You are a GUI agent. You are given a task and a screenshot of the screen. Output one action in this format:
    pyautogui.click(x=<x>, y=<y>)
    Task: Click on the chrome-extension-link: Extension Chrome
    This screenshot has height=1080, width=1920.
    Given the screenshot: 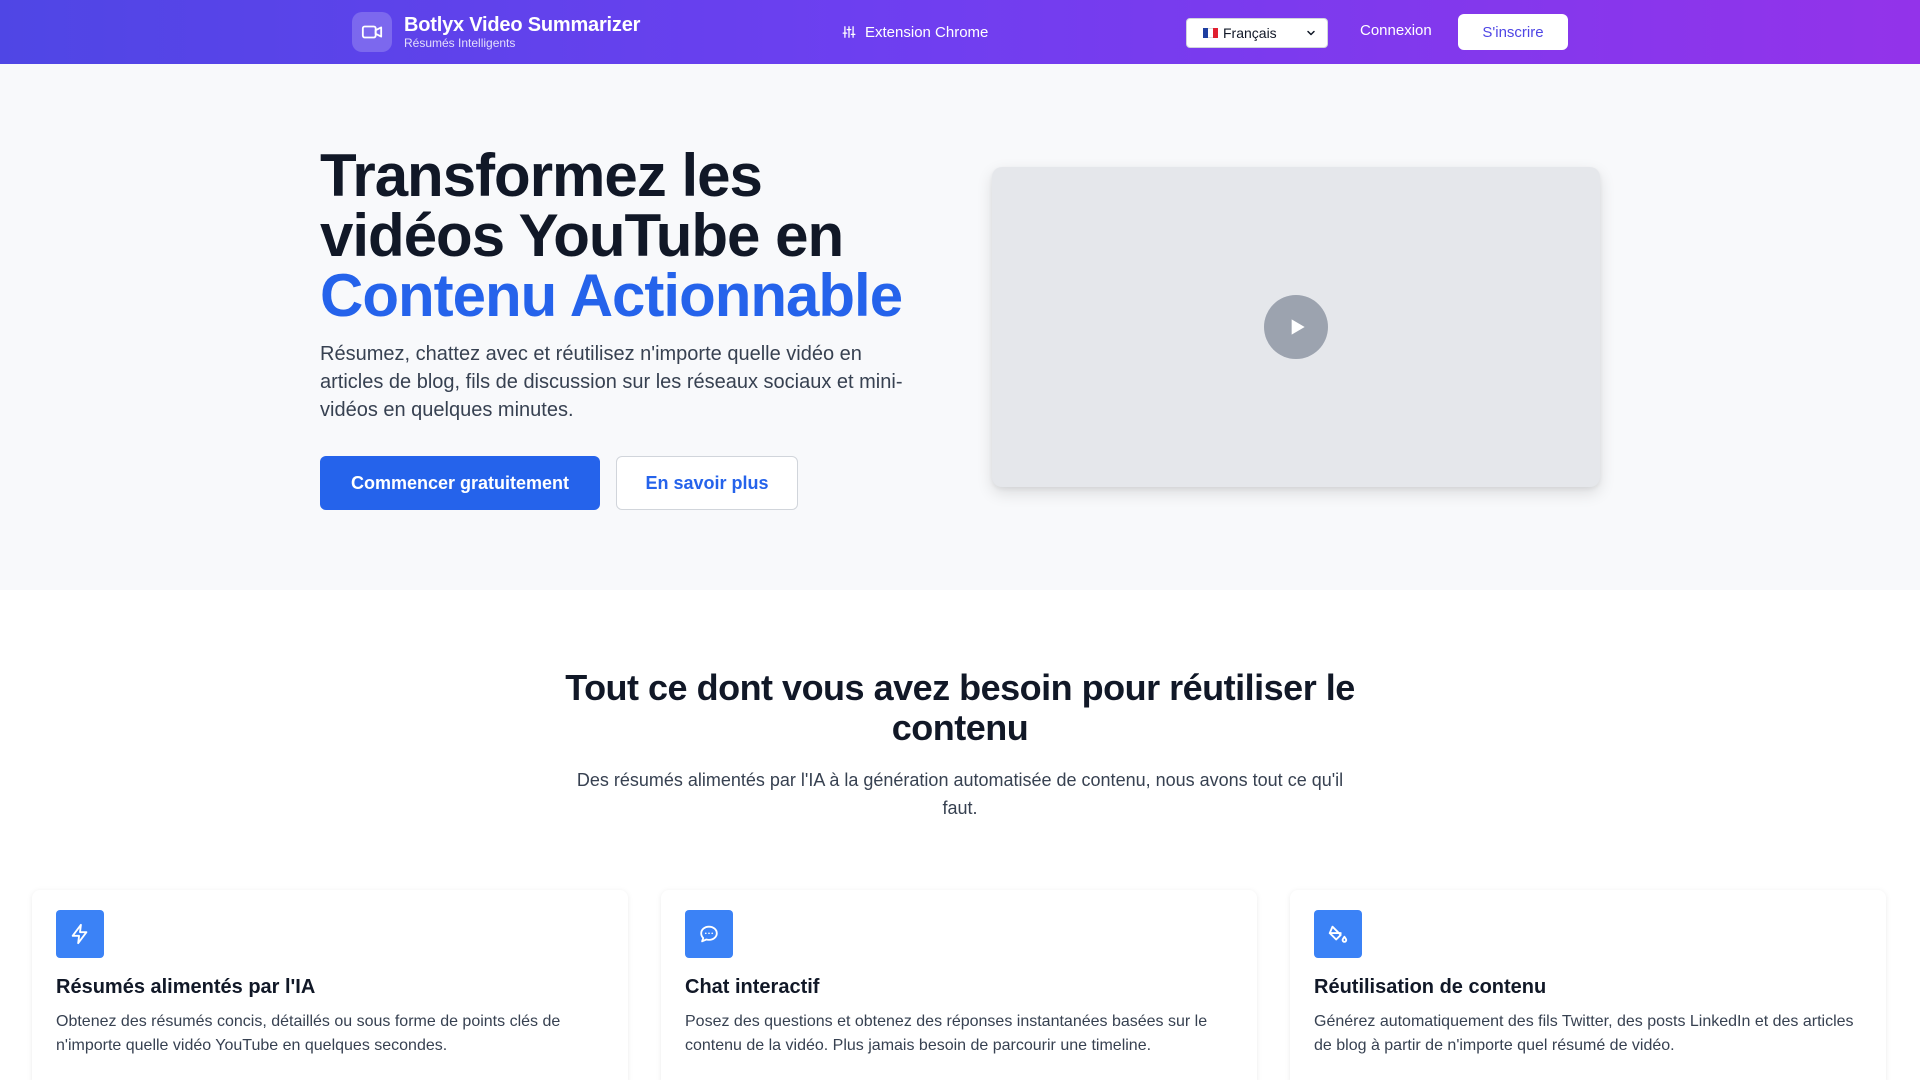 What is the action you would take?
    pyautogui.click(x=915, y=32)
    